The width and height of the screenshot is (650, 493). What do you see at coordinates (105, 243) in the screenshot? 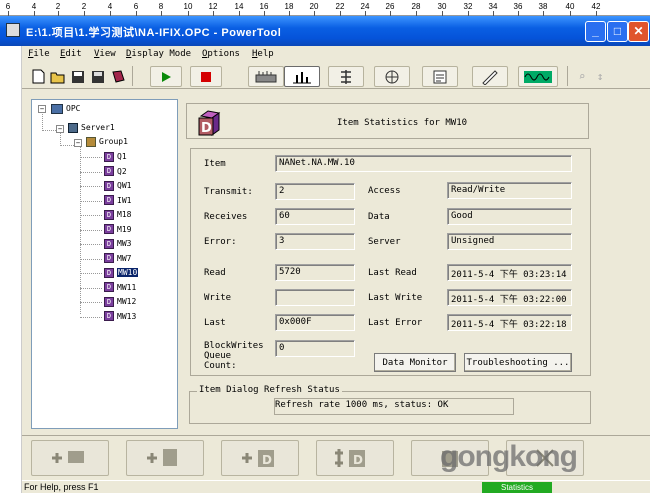
I see `tree-node-item: D MW3` at bounding box center [105, 243].